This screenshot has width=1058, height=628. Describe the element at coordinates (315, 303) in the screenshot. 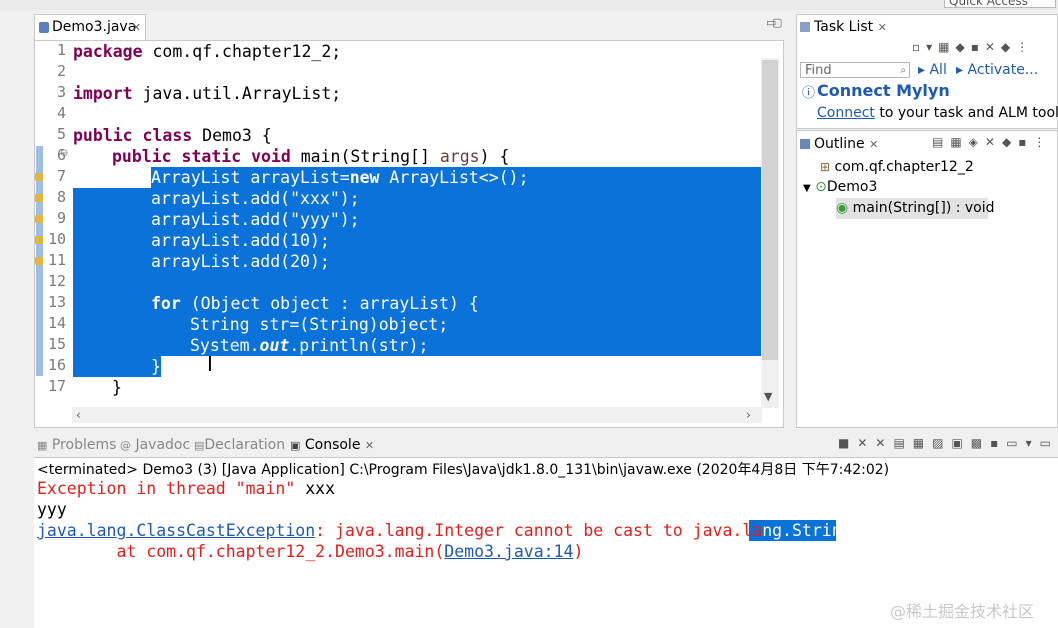

I see `code-line: for (Object object : arrayList) {` at that location.